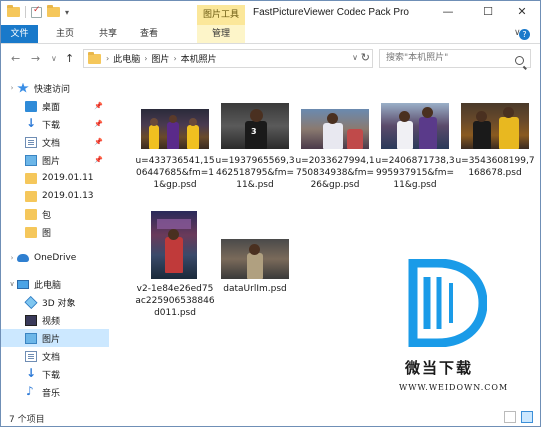 The image size is (541, 427). What do you see at coordinates (255, 173) in the screenshot?
I see `file-name: u=1937965569,3462518795&fm=11&.psd` at bounding box center [255, 173].